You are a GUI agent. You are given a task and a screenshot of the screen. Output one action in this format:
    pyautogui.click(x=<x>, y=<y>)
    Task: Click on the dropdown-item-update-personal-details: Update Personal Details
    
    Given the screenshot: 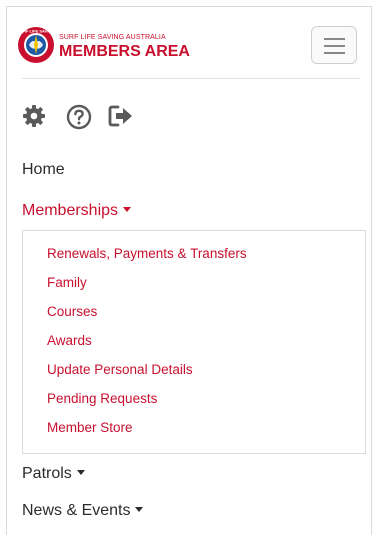 What is the action you would take?
    pyautogui.click(x=120, y=369)
    